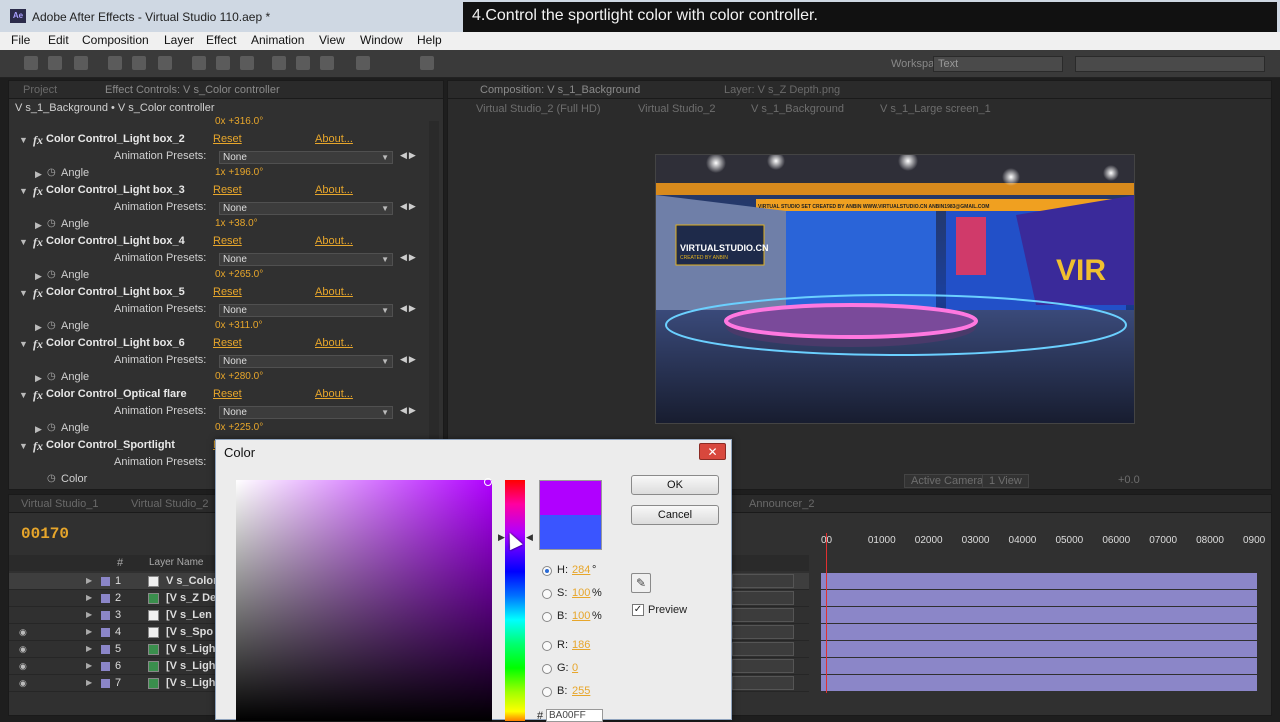 The width and height of the screenshot is (1280, 722). What do you see at coordinates (191, 666) in the screenshot?
I see `layer-name: [V s_Ligh` at bounding box center [191, 666].